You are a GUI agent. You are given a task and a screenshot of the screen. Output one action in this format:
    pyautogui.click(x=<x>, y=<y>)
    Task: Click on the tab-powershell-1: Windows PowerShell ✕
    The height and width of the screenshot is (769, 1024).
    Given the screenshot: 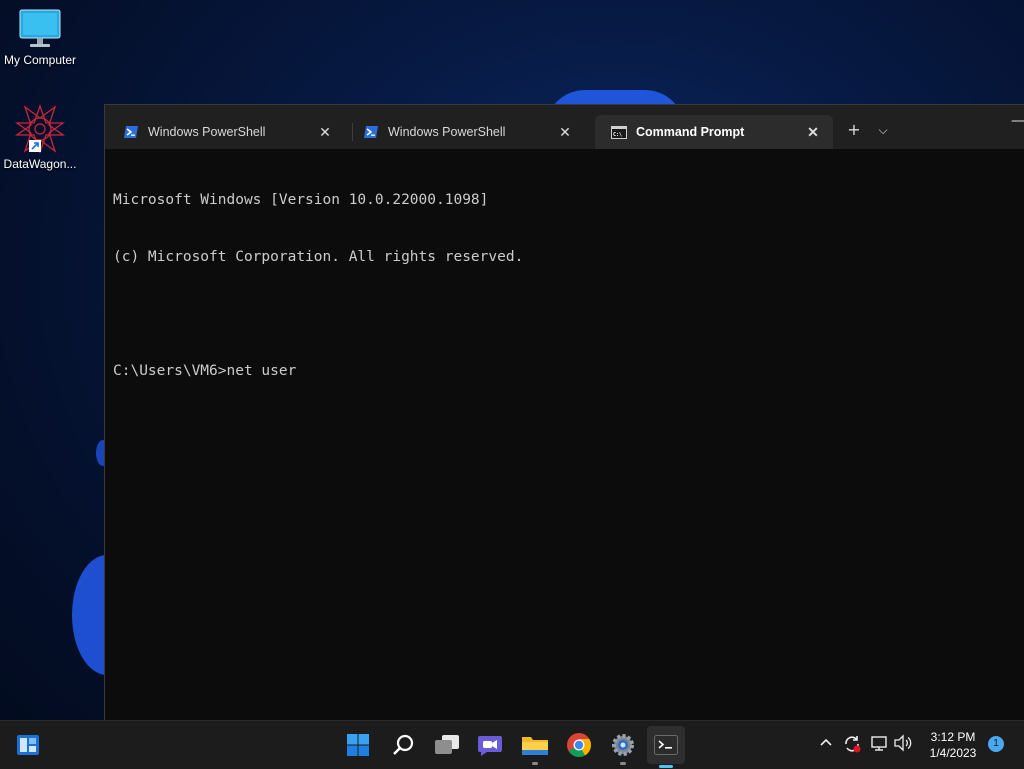 What is the action you would take?
    pyautogui.click(x=226, y=132)
    